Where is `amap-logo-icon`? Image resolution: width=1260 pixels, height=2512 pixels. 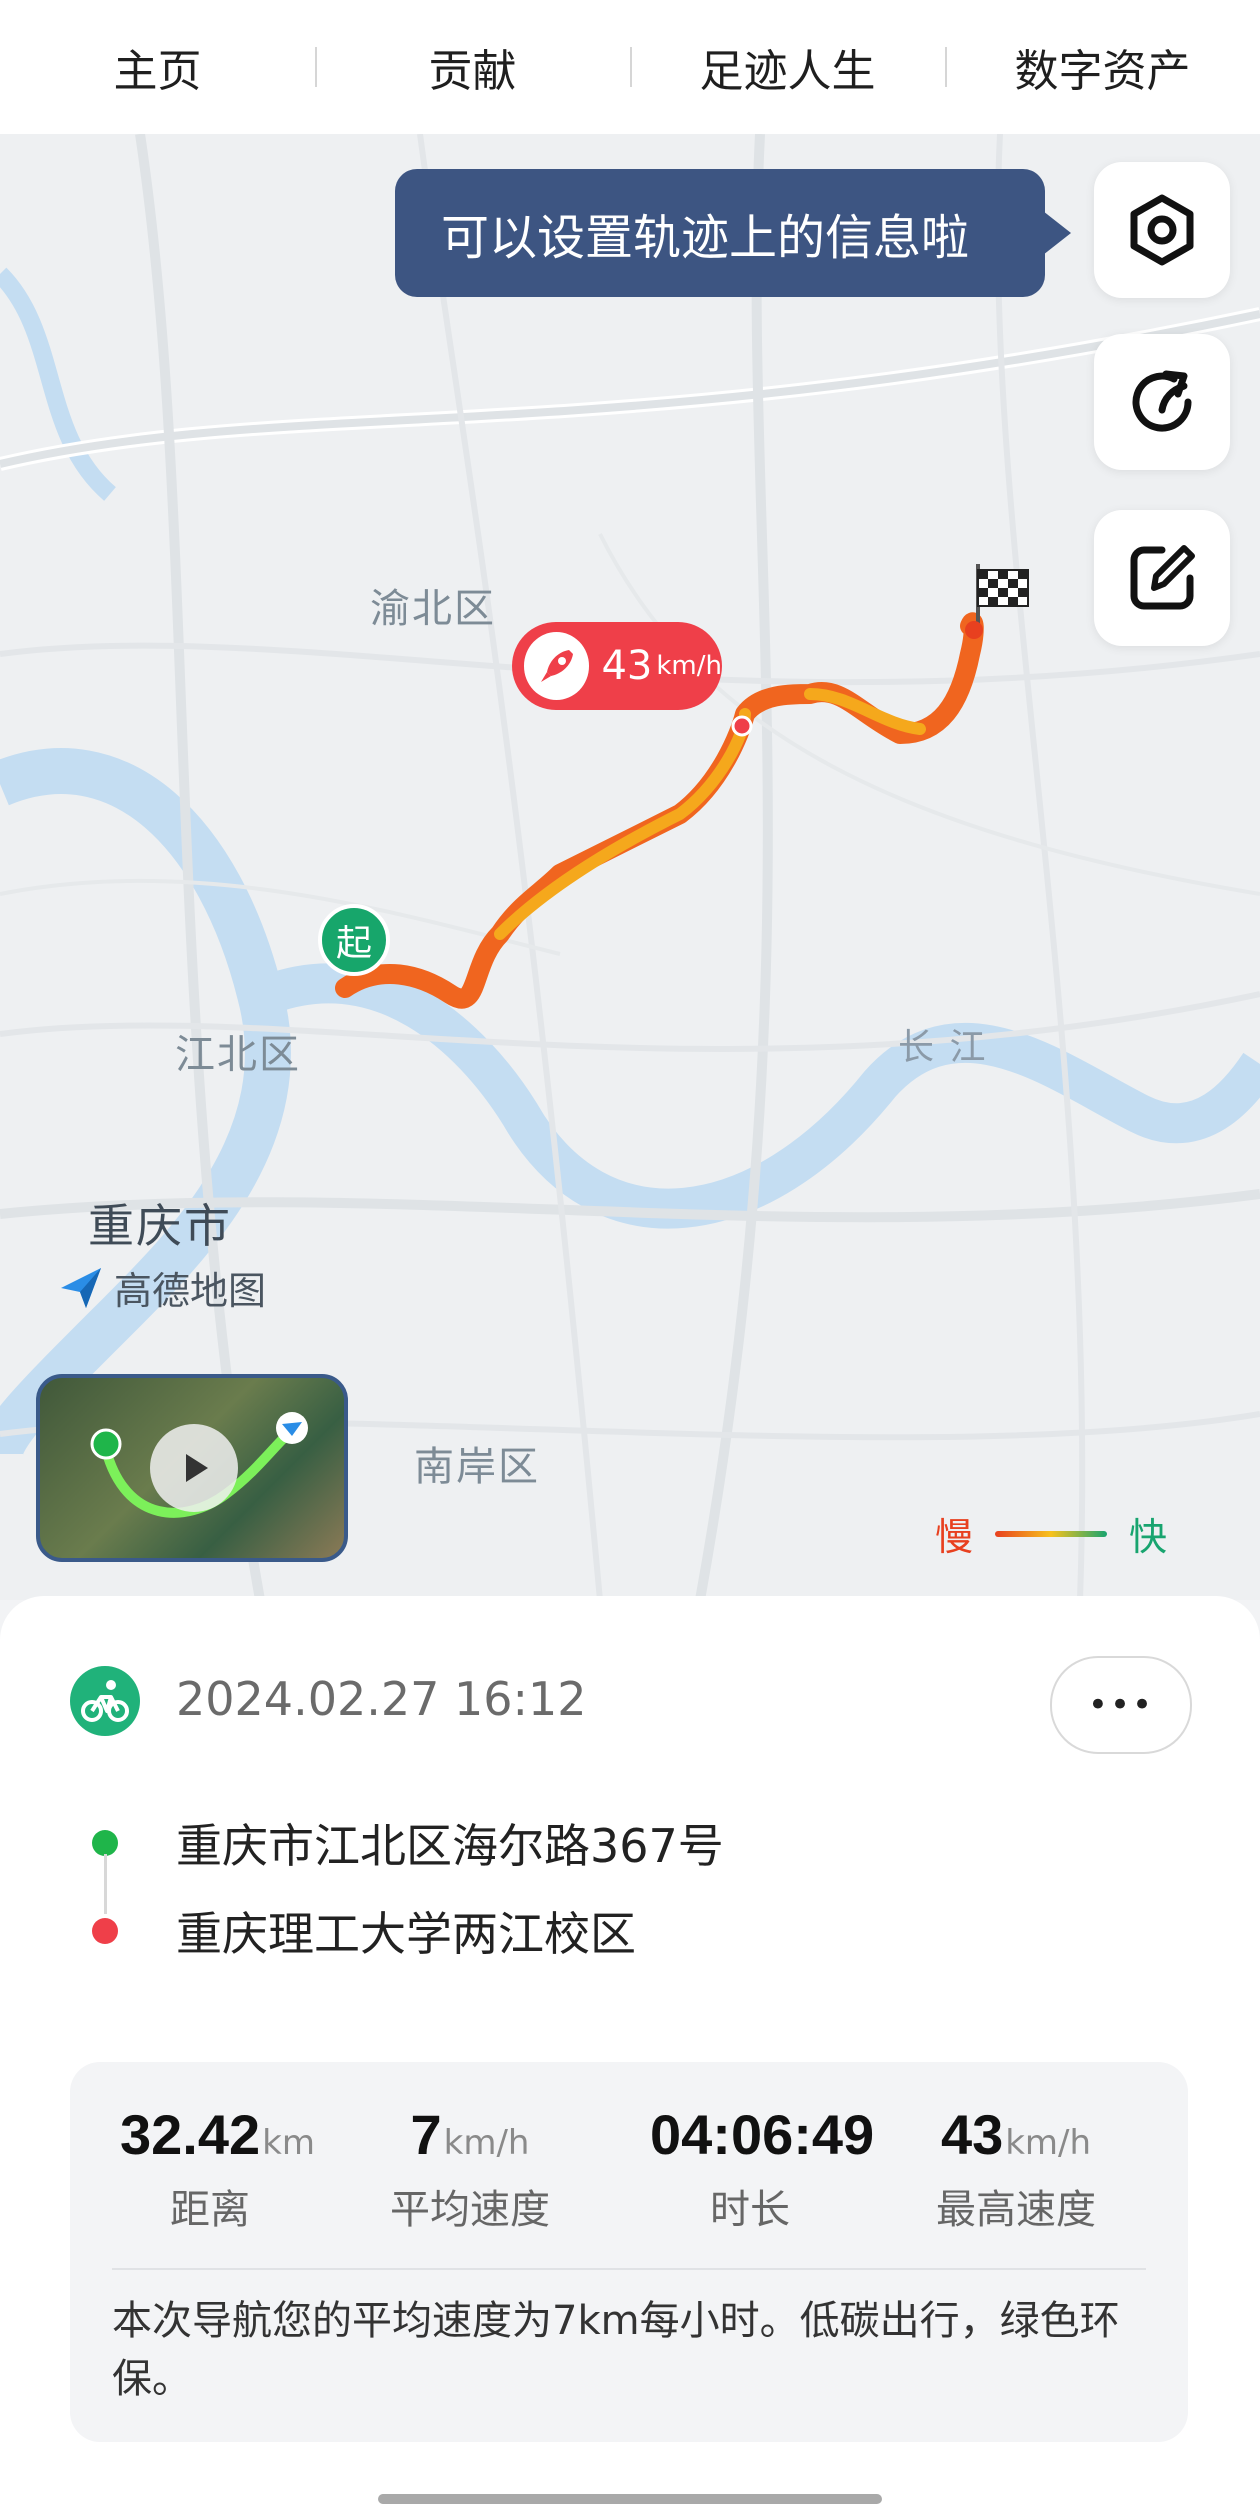
amap-logo-icon is located at coordinates (81, 1287).